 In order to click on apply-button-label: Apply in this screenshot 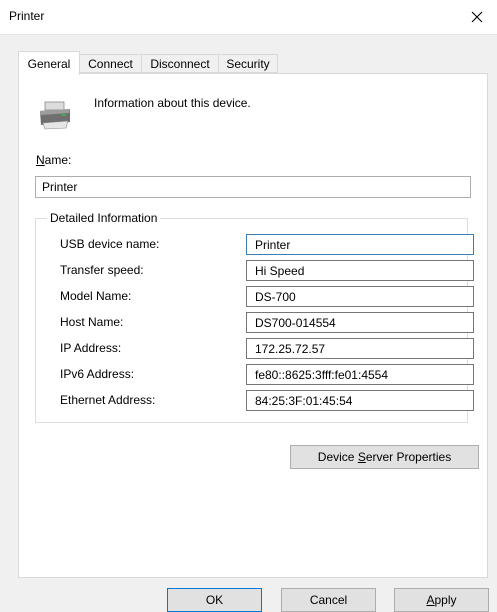, I will do `click(441, 600)`.